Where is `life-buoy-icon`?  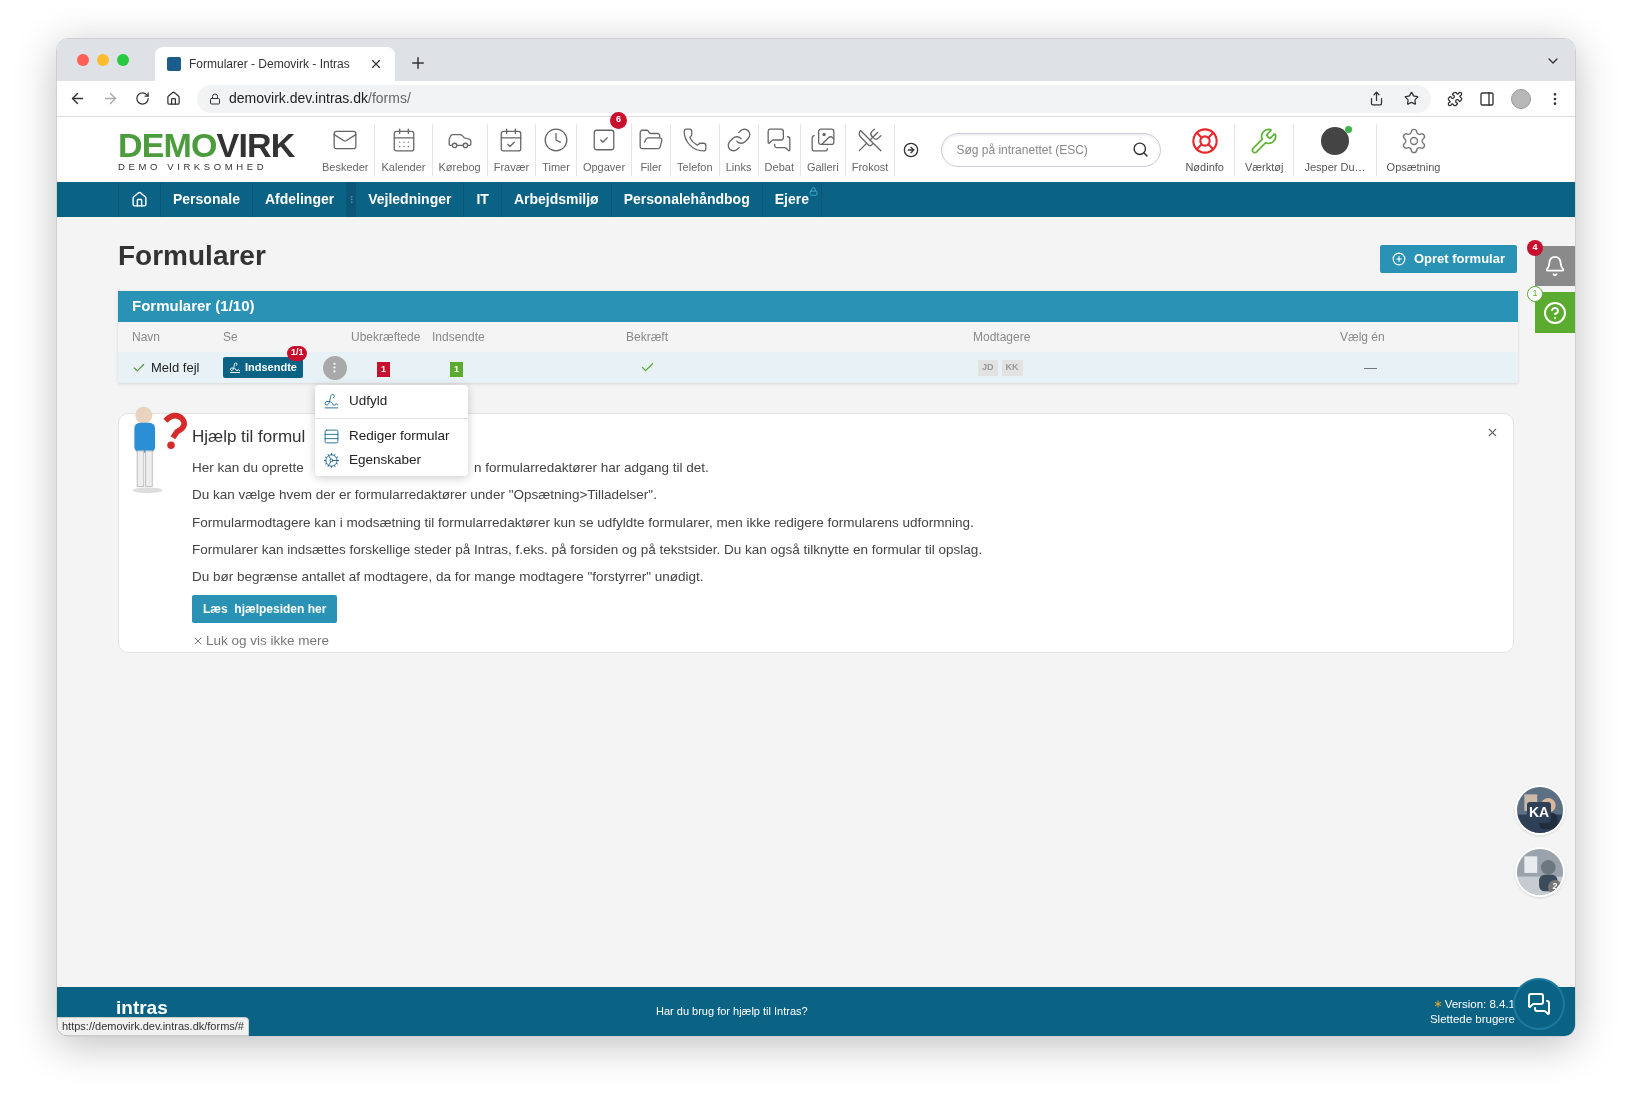 life-buoy-icon is located at coordinates (1204, 141).